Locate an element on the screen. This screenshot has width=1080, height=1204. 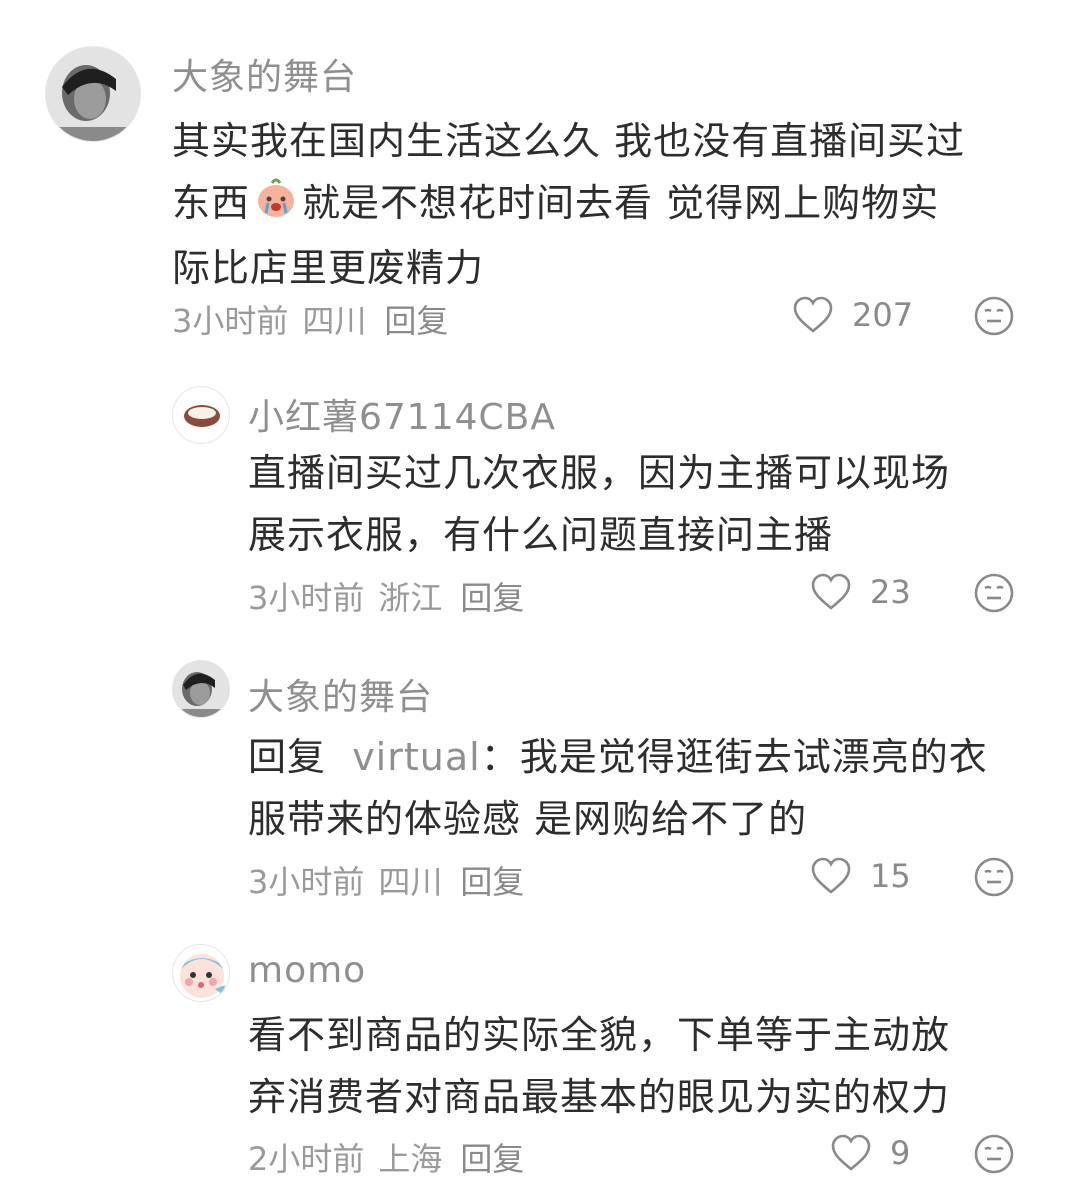
like-button: 9 is located at coordinates (870, 1153).